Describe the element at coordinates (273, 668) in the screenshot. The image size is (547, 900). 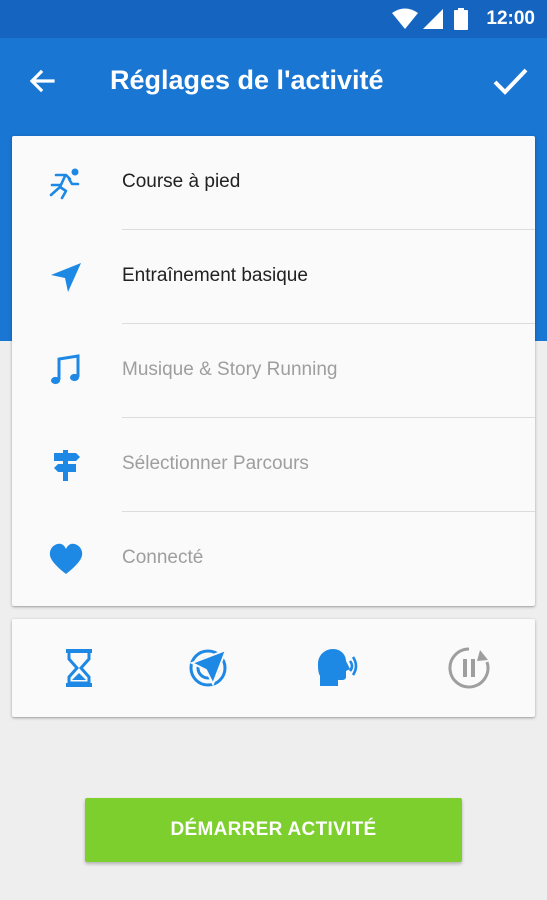
I see `activity-tools-card` at that location.